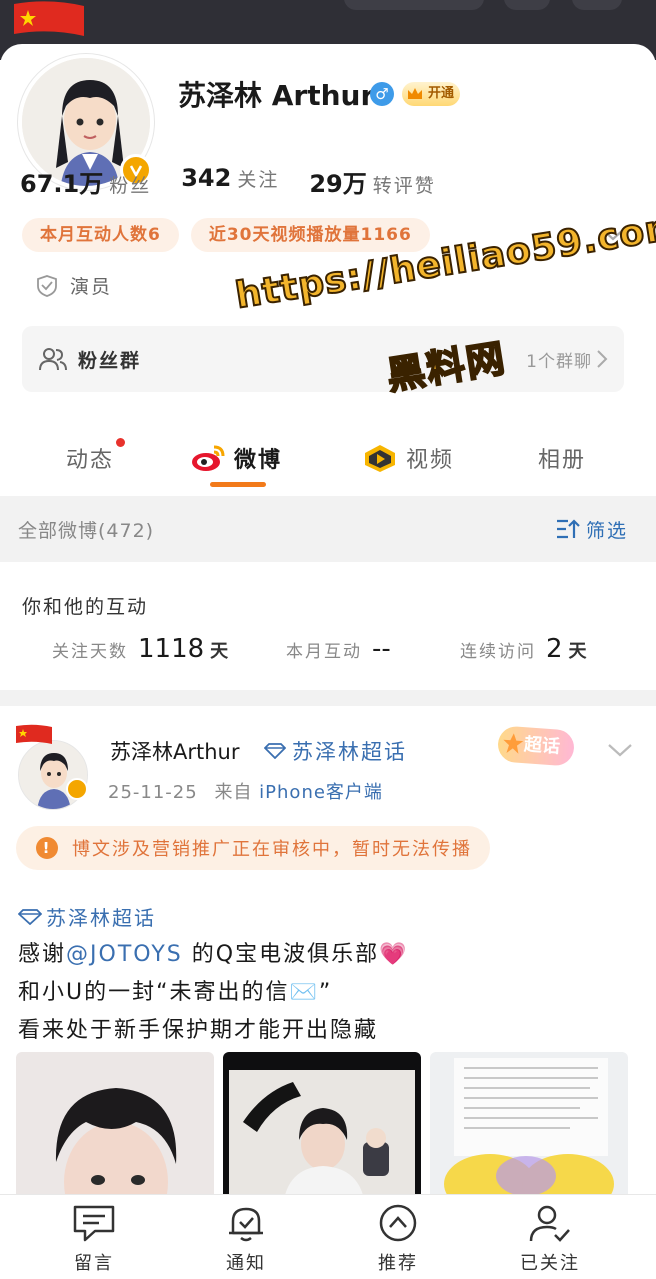 This screenshot has width=656, height=1279. Describe the element at coordinates (258, 180) in the screenshot. I see `stat-label: 关注` at that location.